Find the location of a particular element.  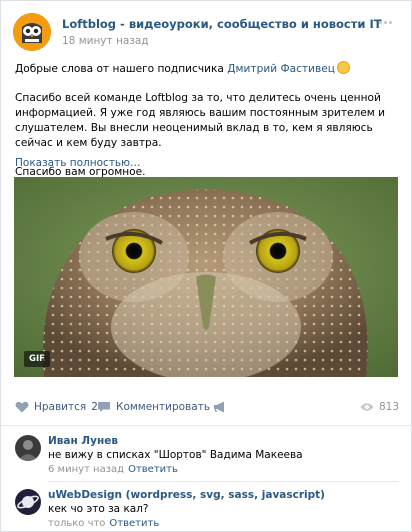

comment-label: Комментировать is located at coordinates (163, 407).